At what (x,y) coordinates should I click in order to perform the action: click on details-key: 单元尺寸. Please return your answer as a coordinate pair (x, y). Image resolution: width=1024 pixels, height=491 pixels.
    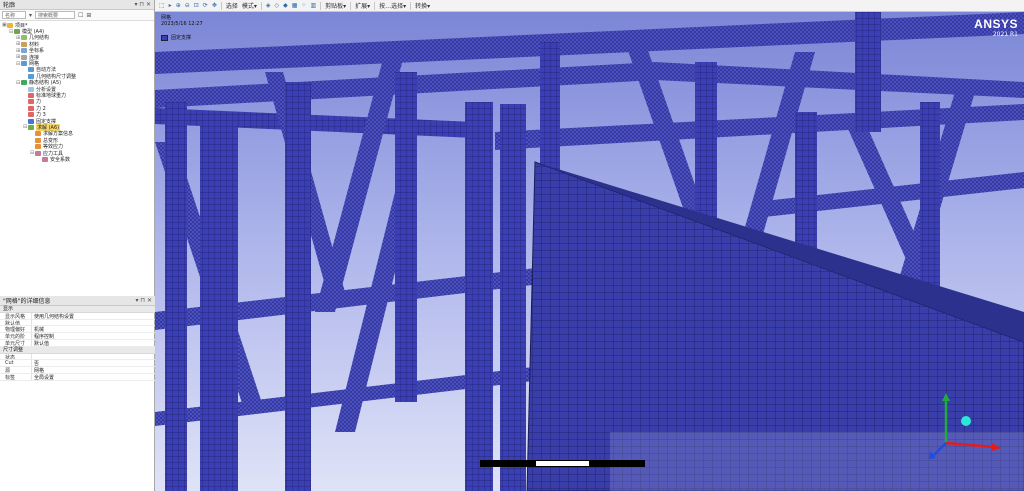
    Looking at the image, I should click on (16, 342).